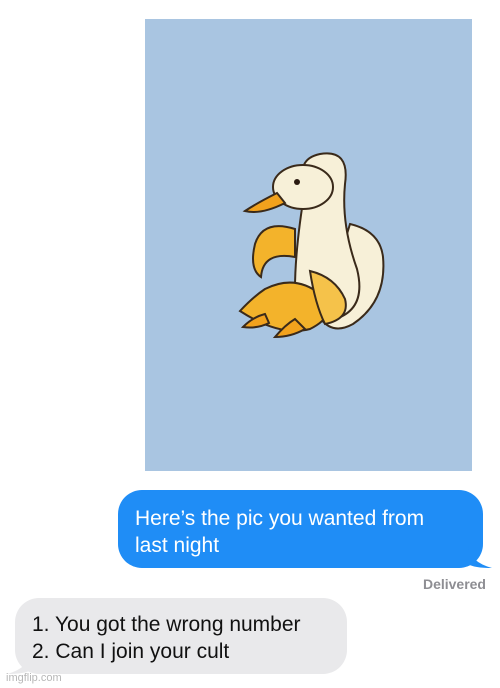 This screenshot has width=500, height=688. What do you see at coordinates (166, 624) in the screenshot?
I see `received-message-line-1: 1. You got the wrong number` at bounding box center [166, 624].